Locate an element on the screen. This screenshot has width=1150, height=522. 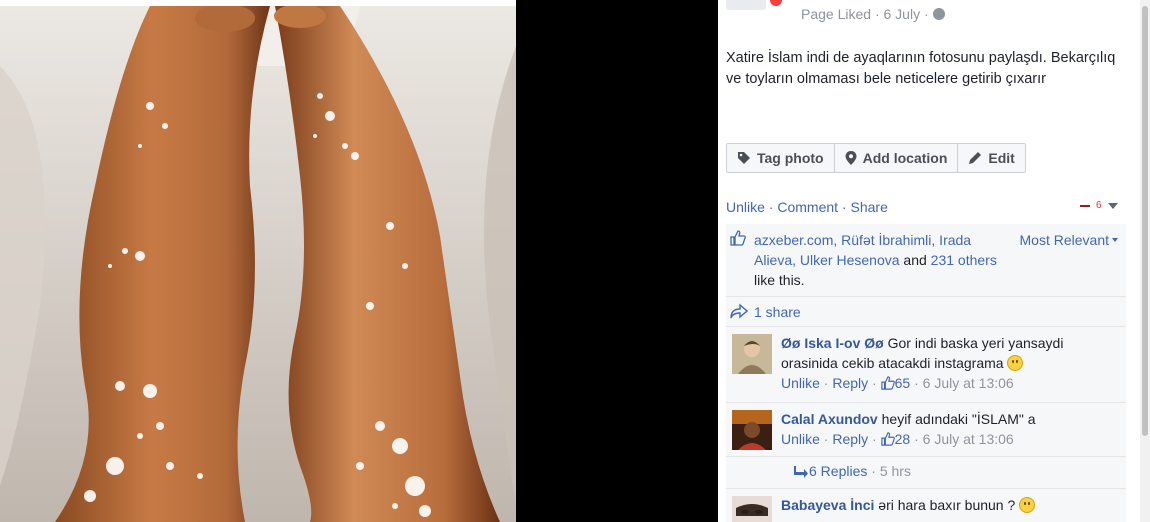
comment-sort-dropdown: Most Relevant is located at coordinates (1069, 240).